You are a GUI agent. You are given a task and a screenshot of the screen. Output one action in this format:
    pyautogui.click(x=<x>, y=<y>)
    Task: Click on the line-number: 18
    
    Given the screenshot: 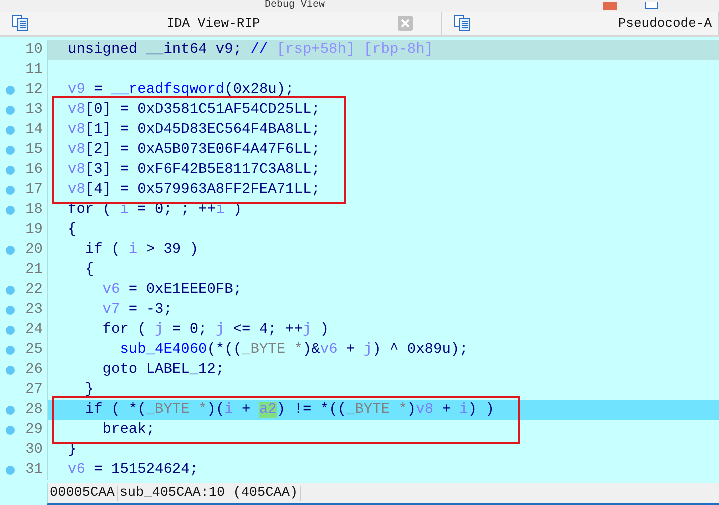 What is the action you would take?
    pyautogui.click(x=34, y=210)
    